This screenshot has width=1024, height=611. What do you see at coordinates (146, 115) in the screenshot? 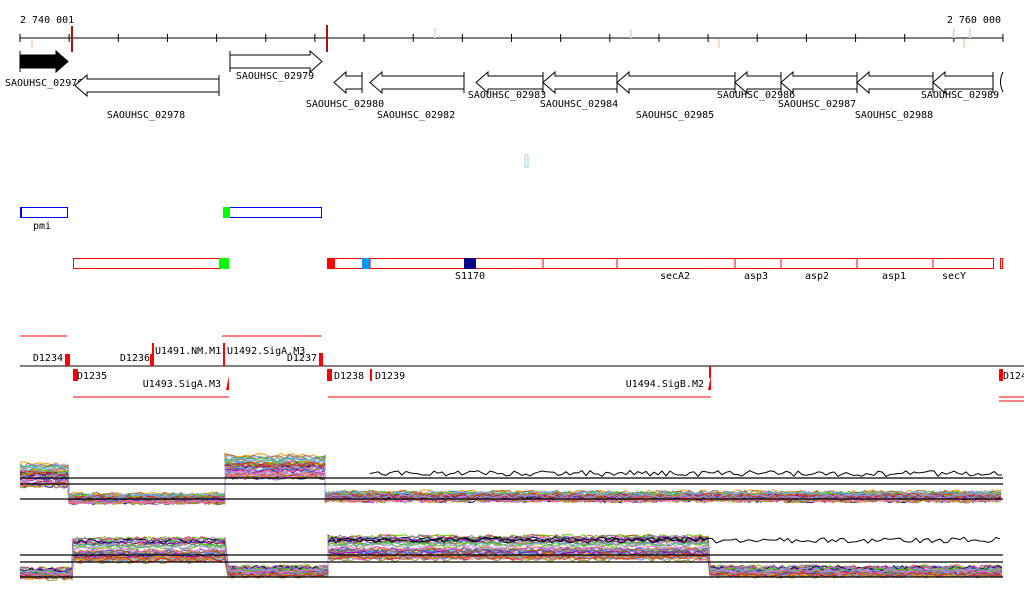
I see `gene-label: SAOUHSC_02978` at bounding box center [146, 115].